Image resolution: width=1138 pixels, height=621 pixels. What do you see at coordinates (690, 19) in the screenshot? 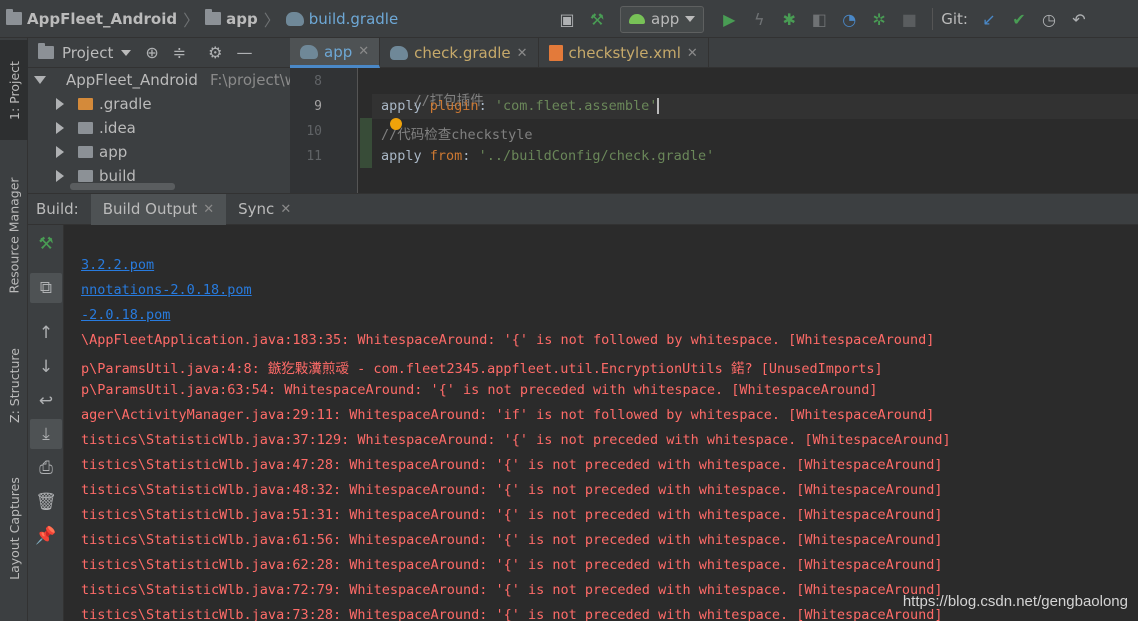
I see `chevron-down-icon` at bounding box center [690, 19].